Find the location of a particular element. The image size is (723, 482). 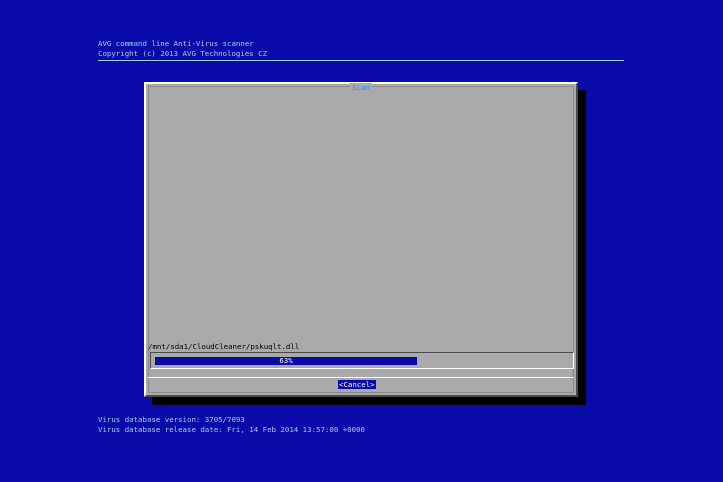

button-row: <Cancel> is located at coordinates (361, 384).